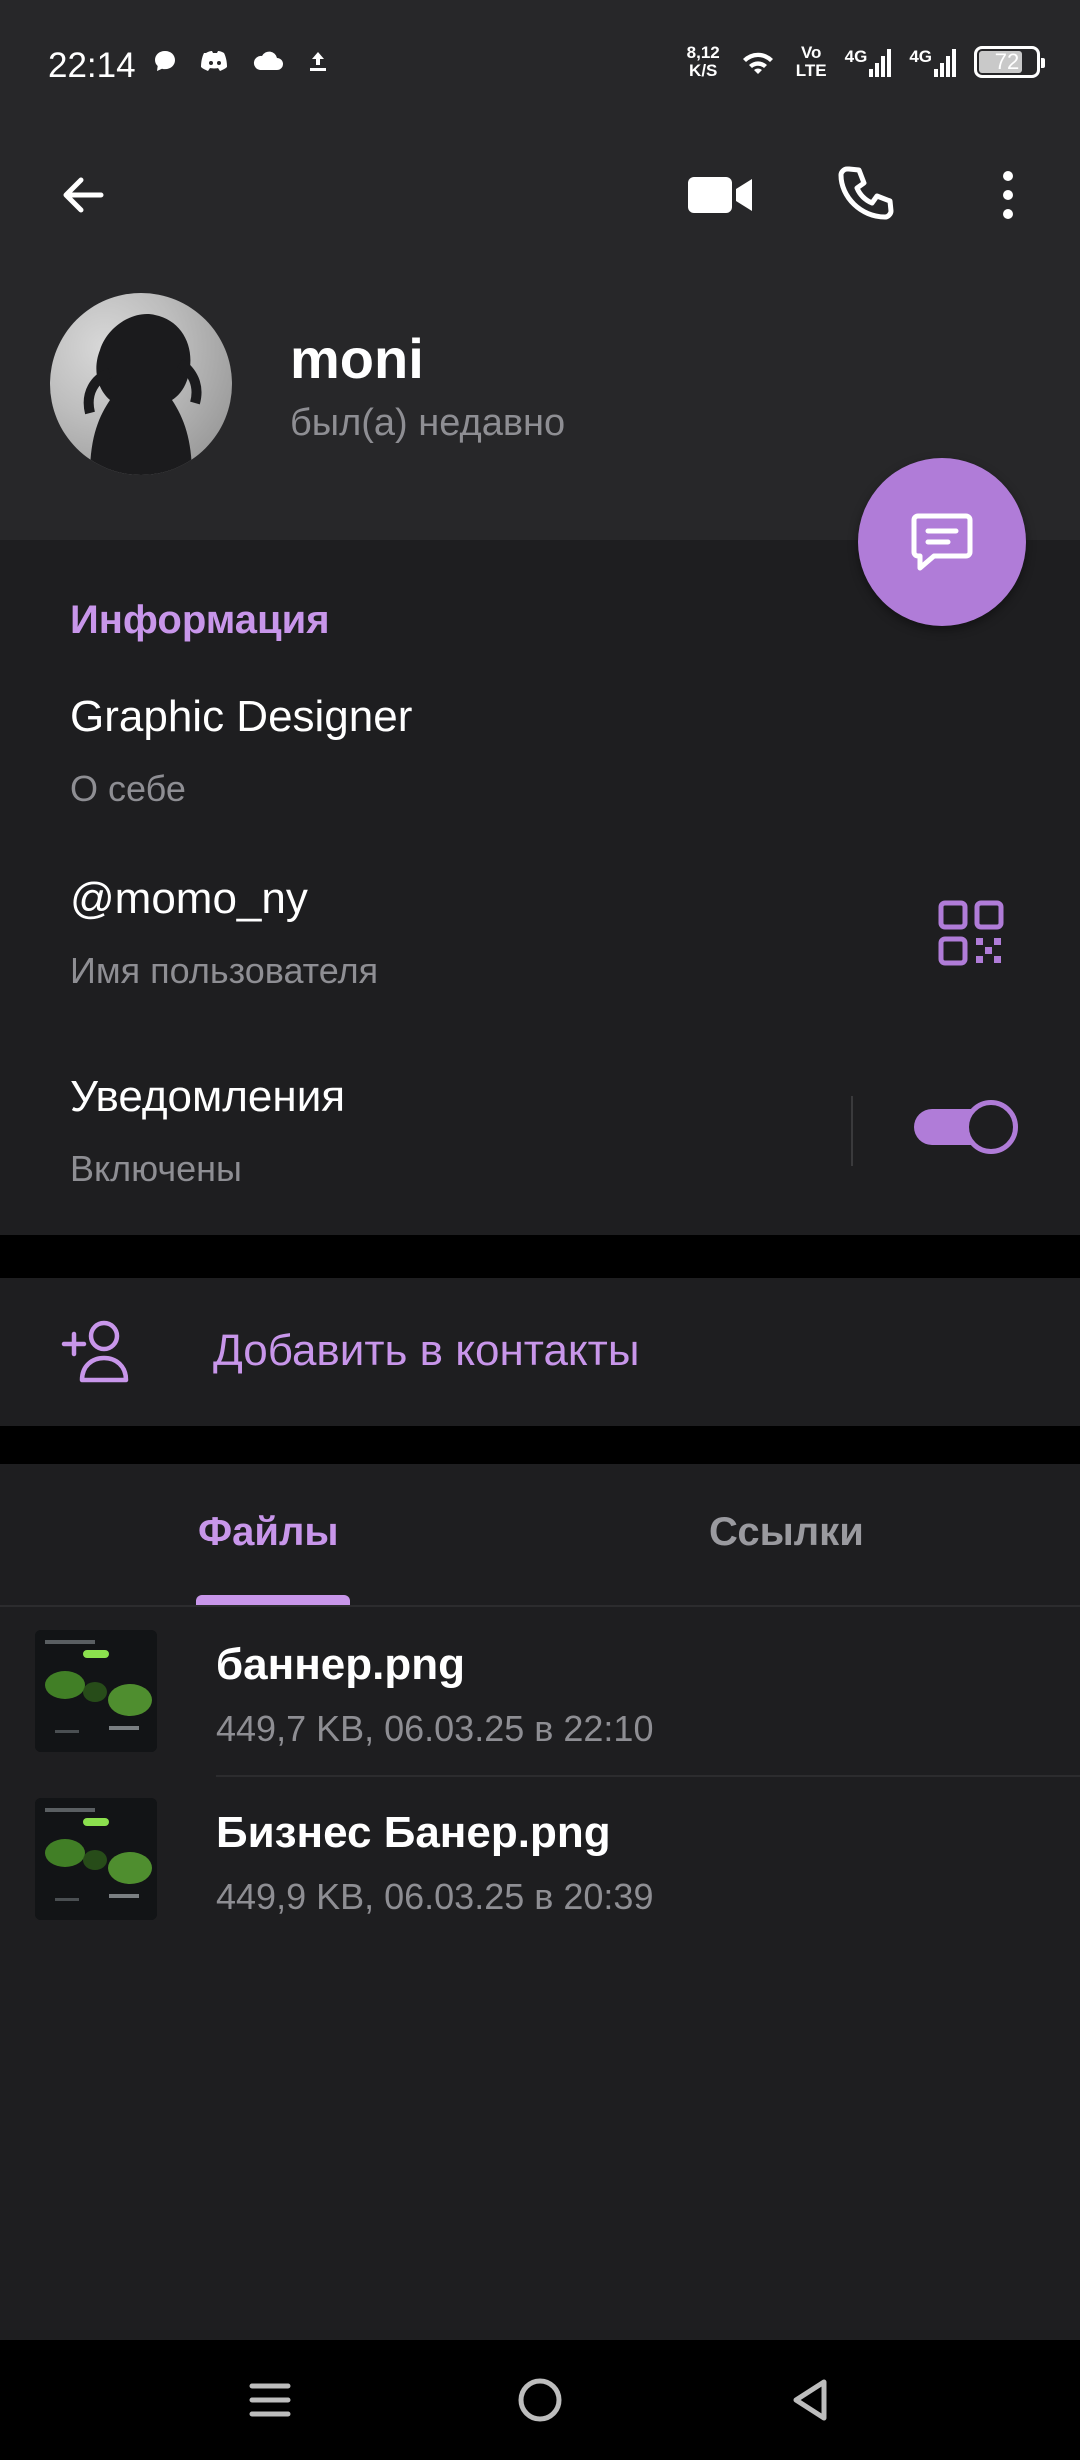 Image resolution: width=1080 pixels, height=2460 pixels. What do you see at coordinates (98, 1352) in the screenshot?
I see `add-person-icon` at bounding box center [98, 1352].